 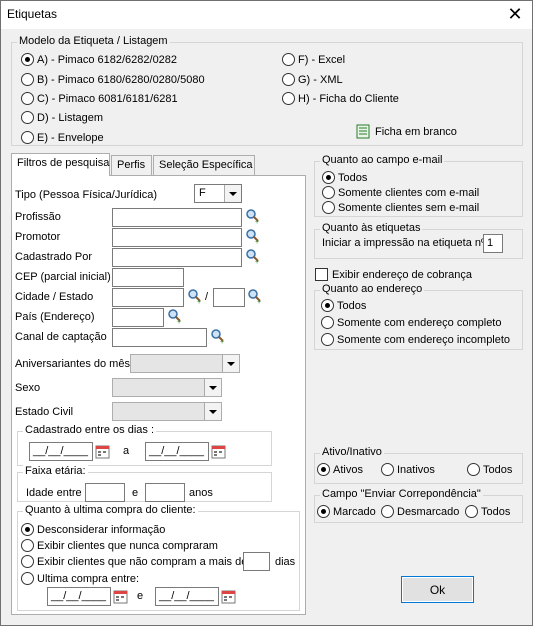 What do you see at coordinates (409, 192) in the screenshot?
I see `email-com-label: Somente clientes com e-mail` at bounding box center [409, 192].